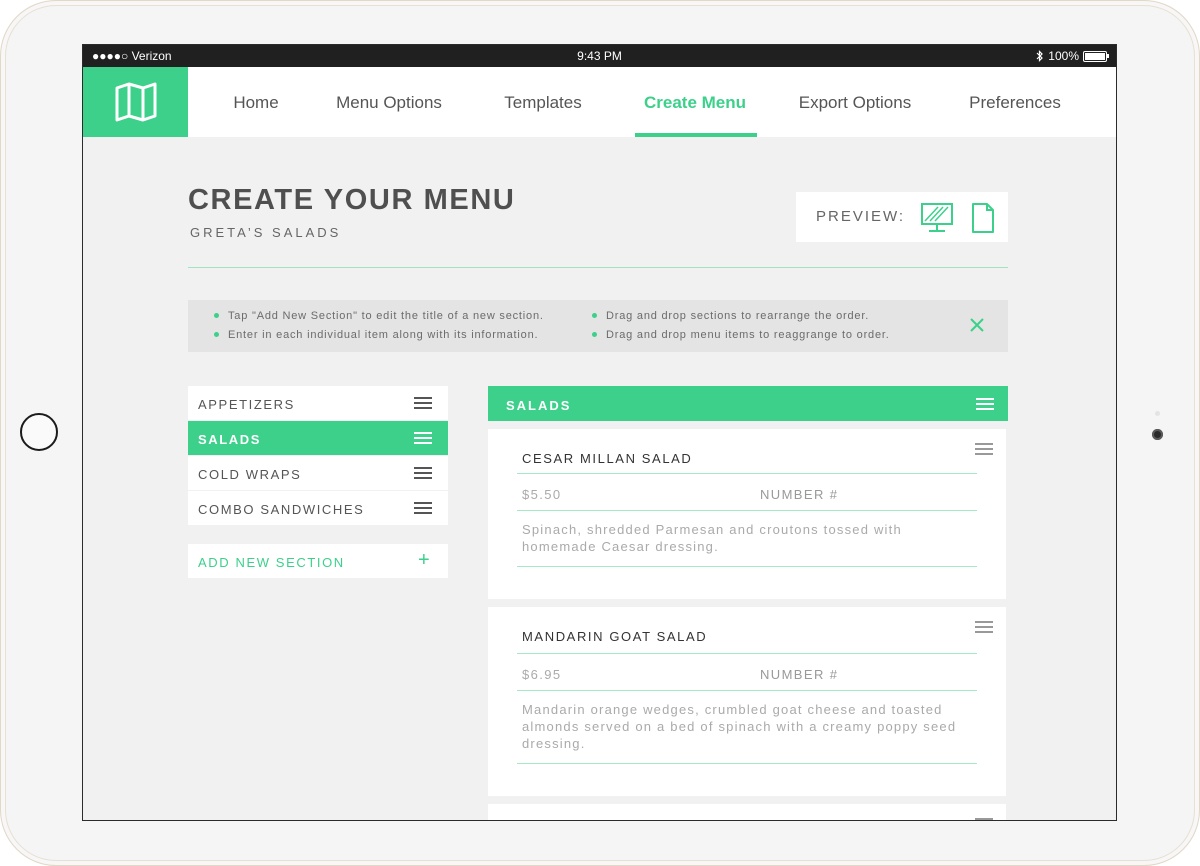 This screenshot has height=866, width=1200. I want to click on section-label: SALADS, so click(230, 439).